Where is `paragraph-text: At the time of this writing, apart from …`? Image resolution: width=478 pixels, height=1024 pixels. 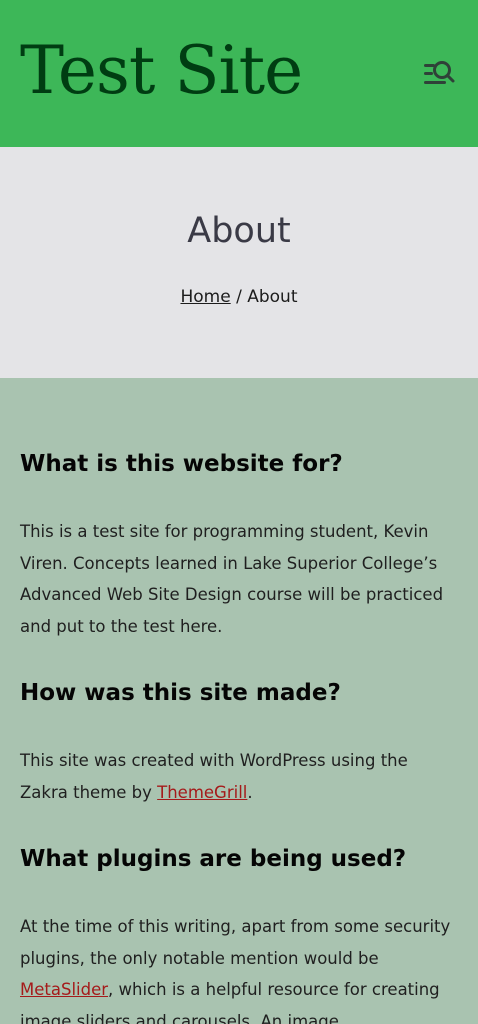 paragraph-text: At the time of this writing, apart from … is located at coordinates (235, 942).